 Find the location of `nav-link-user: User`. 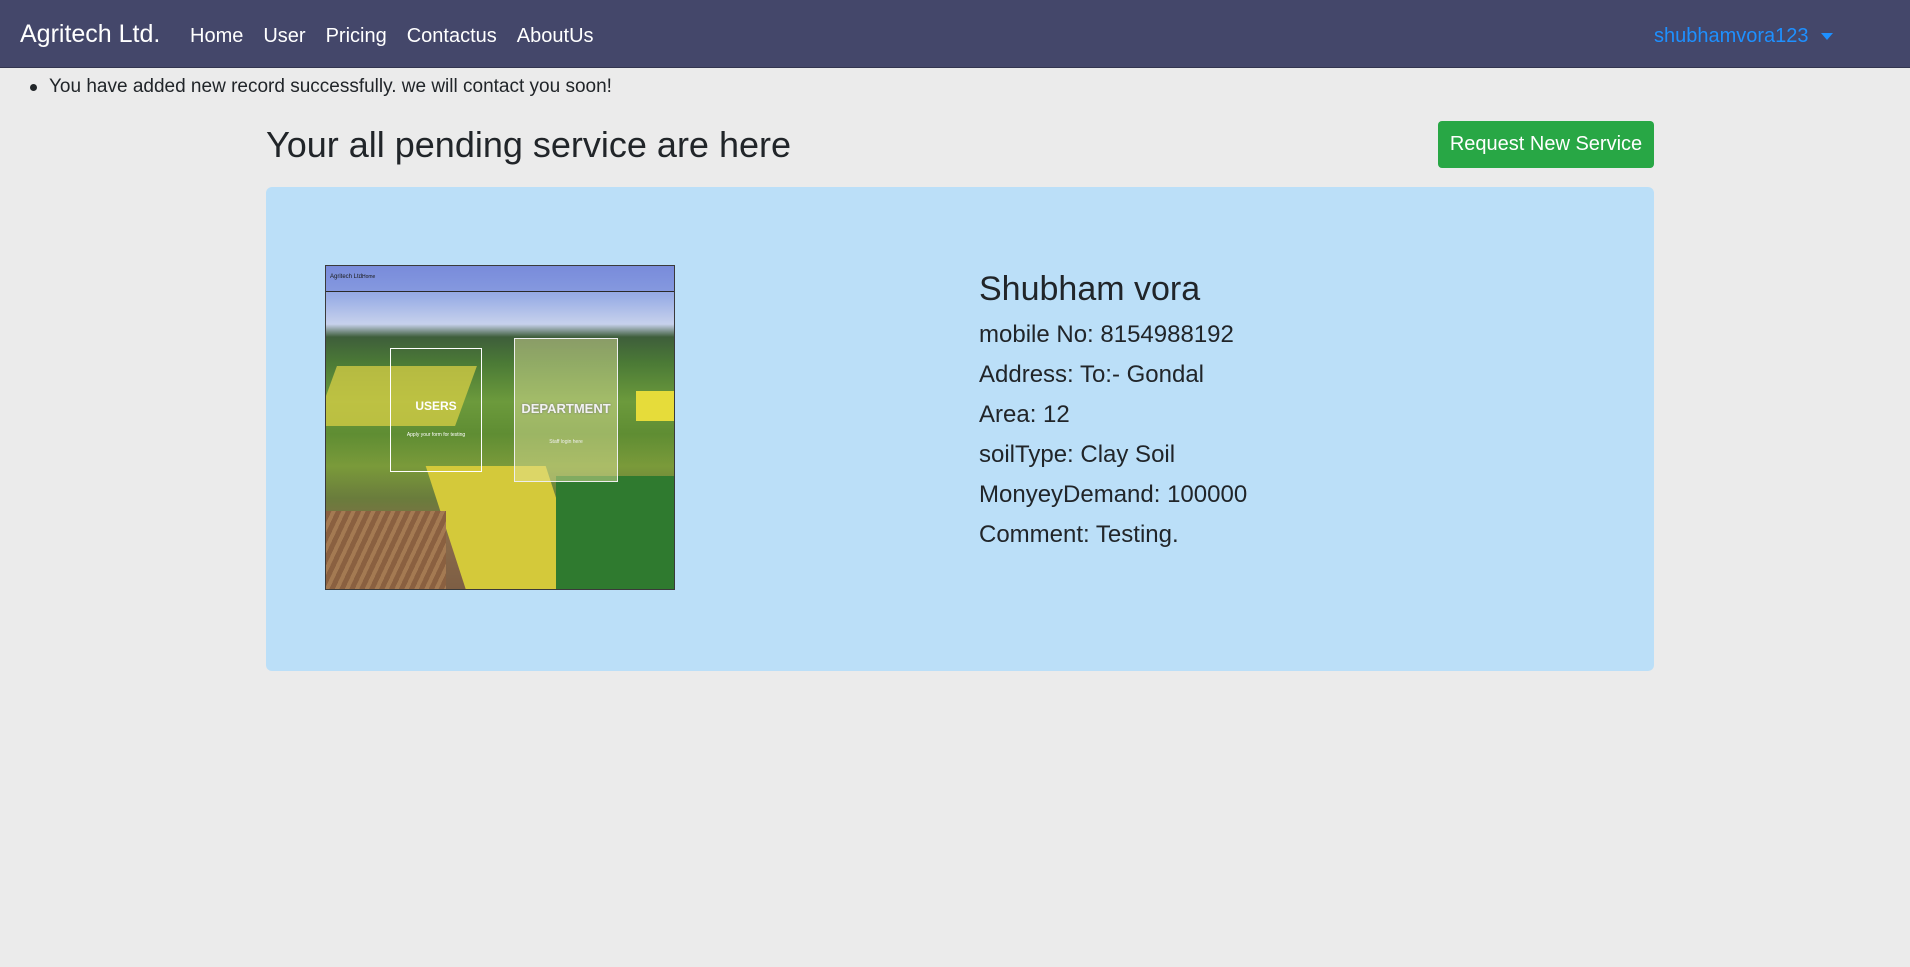

nav-link-user: User is located at coordinates (284, 36).